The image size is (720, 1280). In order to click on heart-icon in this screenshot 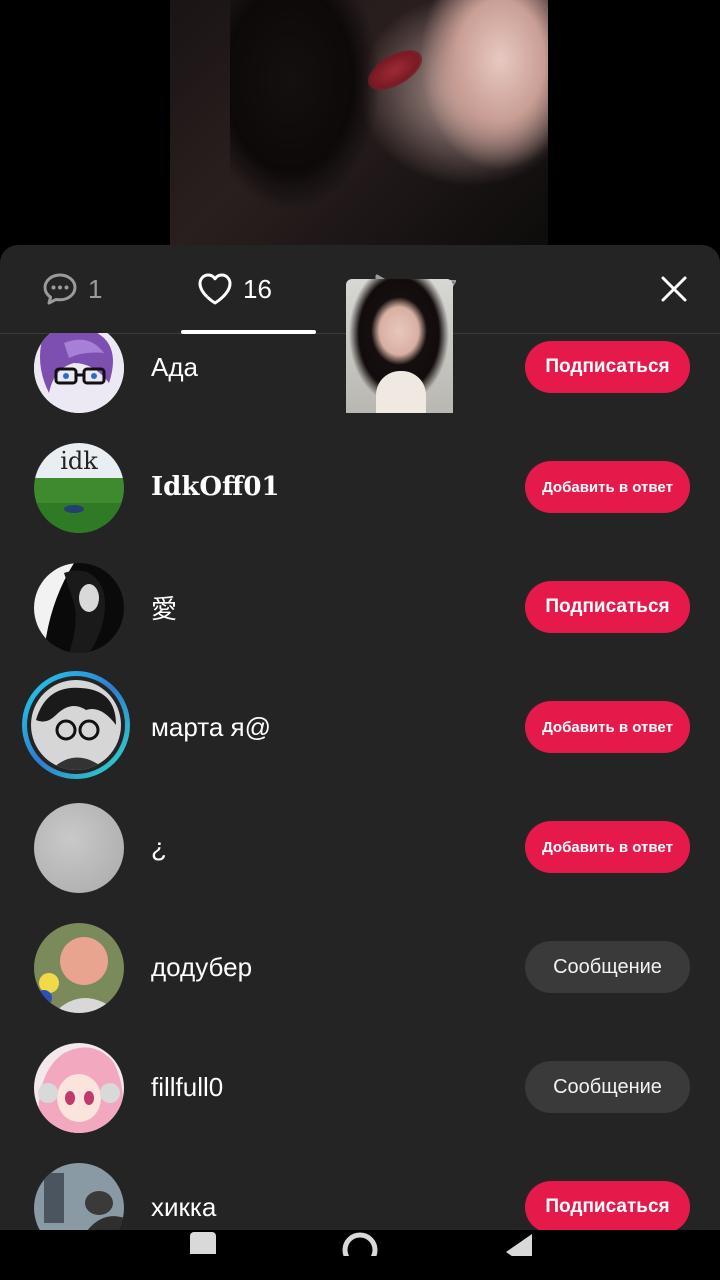, I will do `click(215, 289)`.